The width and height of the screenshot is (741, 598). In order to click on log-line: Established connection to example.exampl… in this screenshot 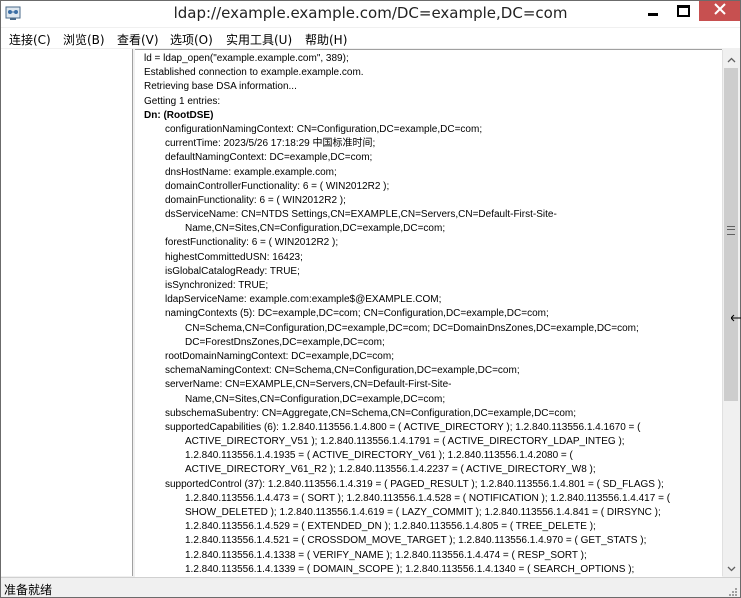, I will do `click(254, 73)`.